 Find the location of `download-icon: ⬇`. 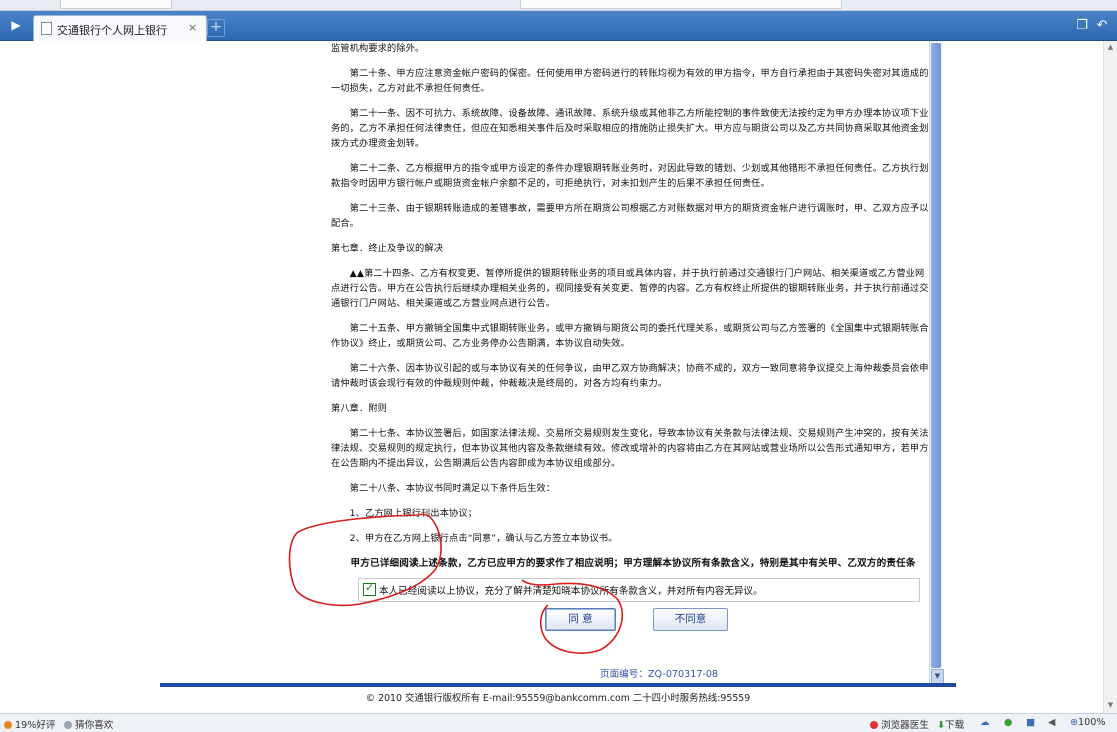

download-icon: ⬇ is located at coordinates (941, 725).